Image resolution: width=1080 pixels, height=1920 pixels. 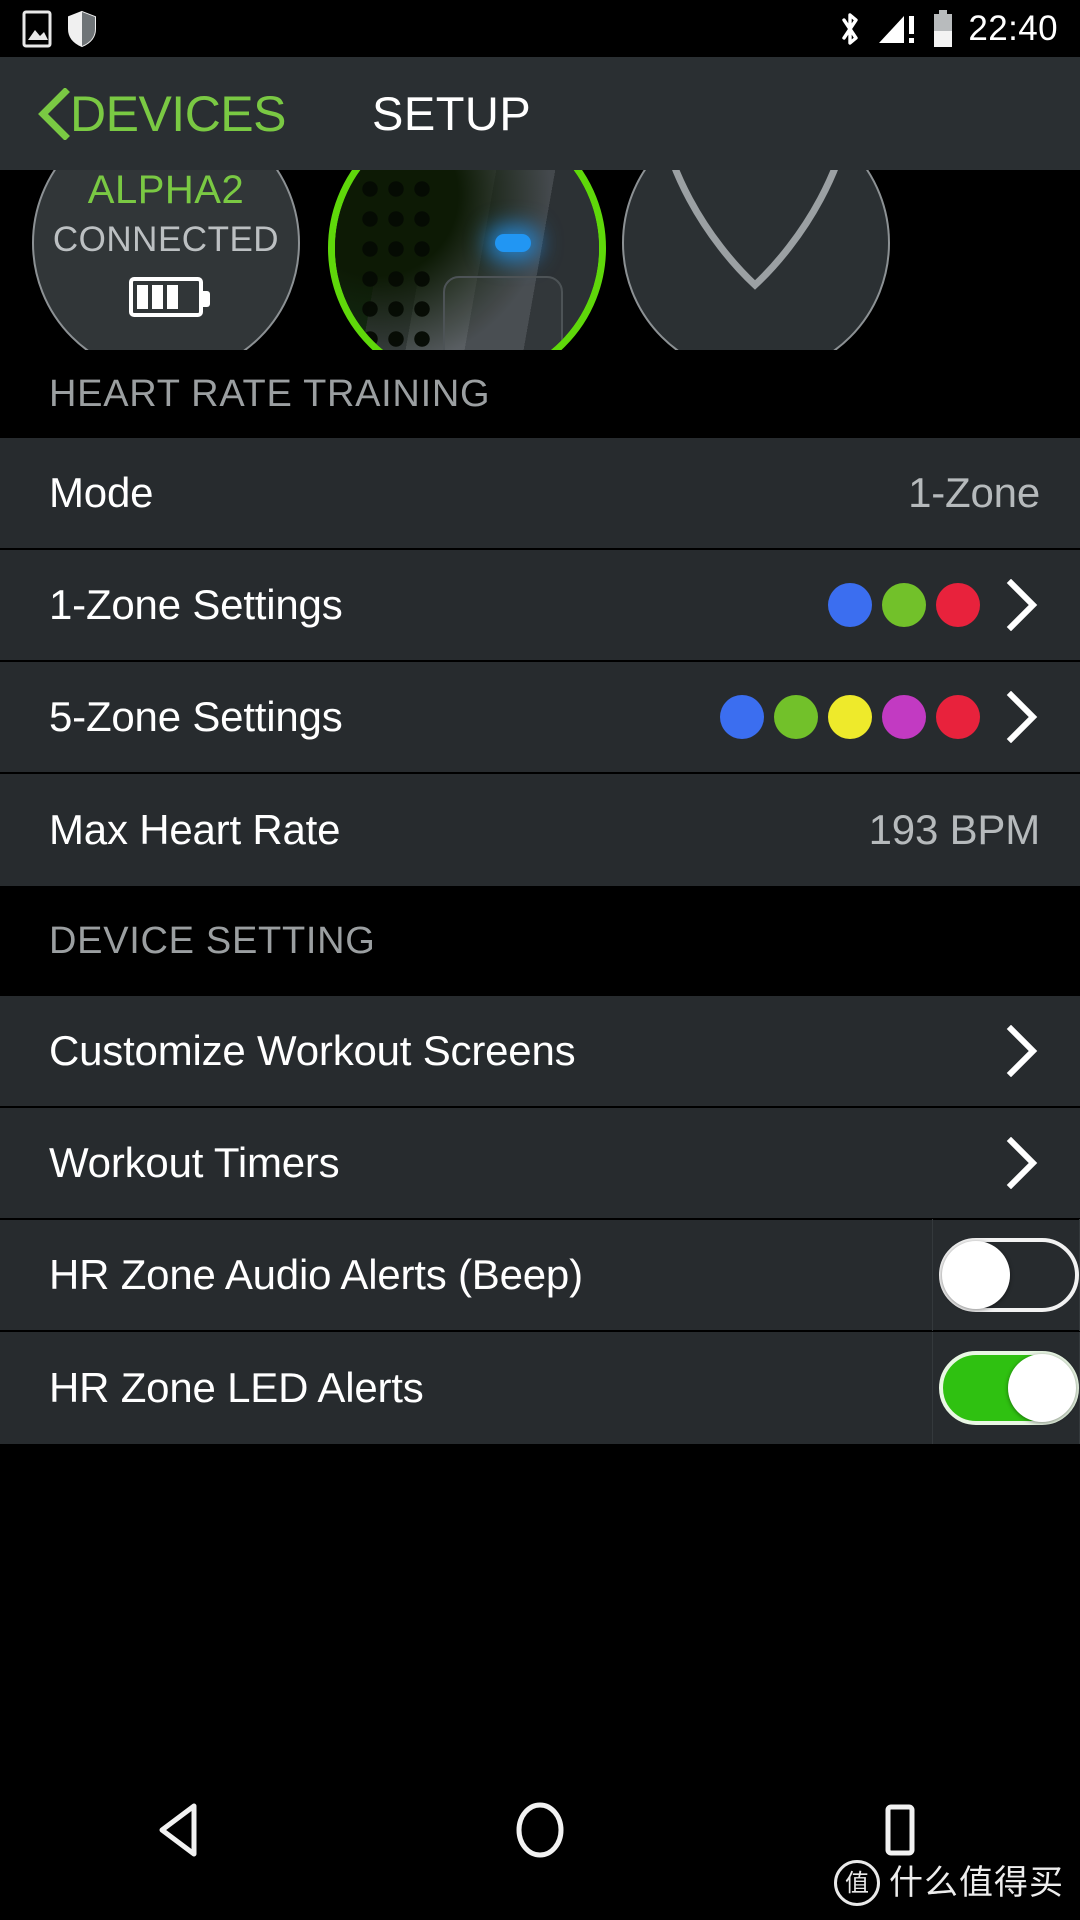 I want to click on shield-icon, so click(x=82, y=28).